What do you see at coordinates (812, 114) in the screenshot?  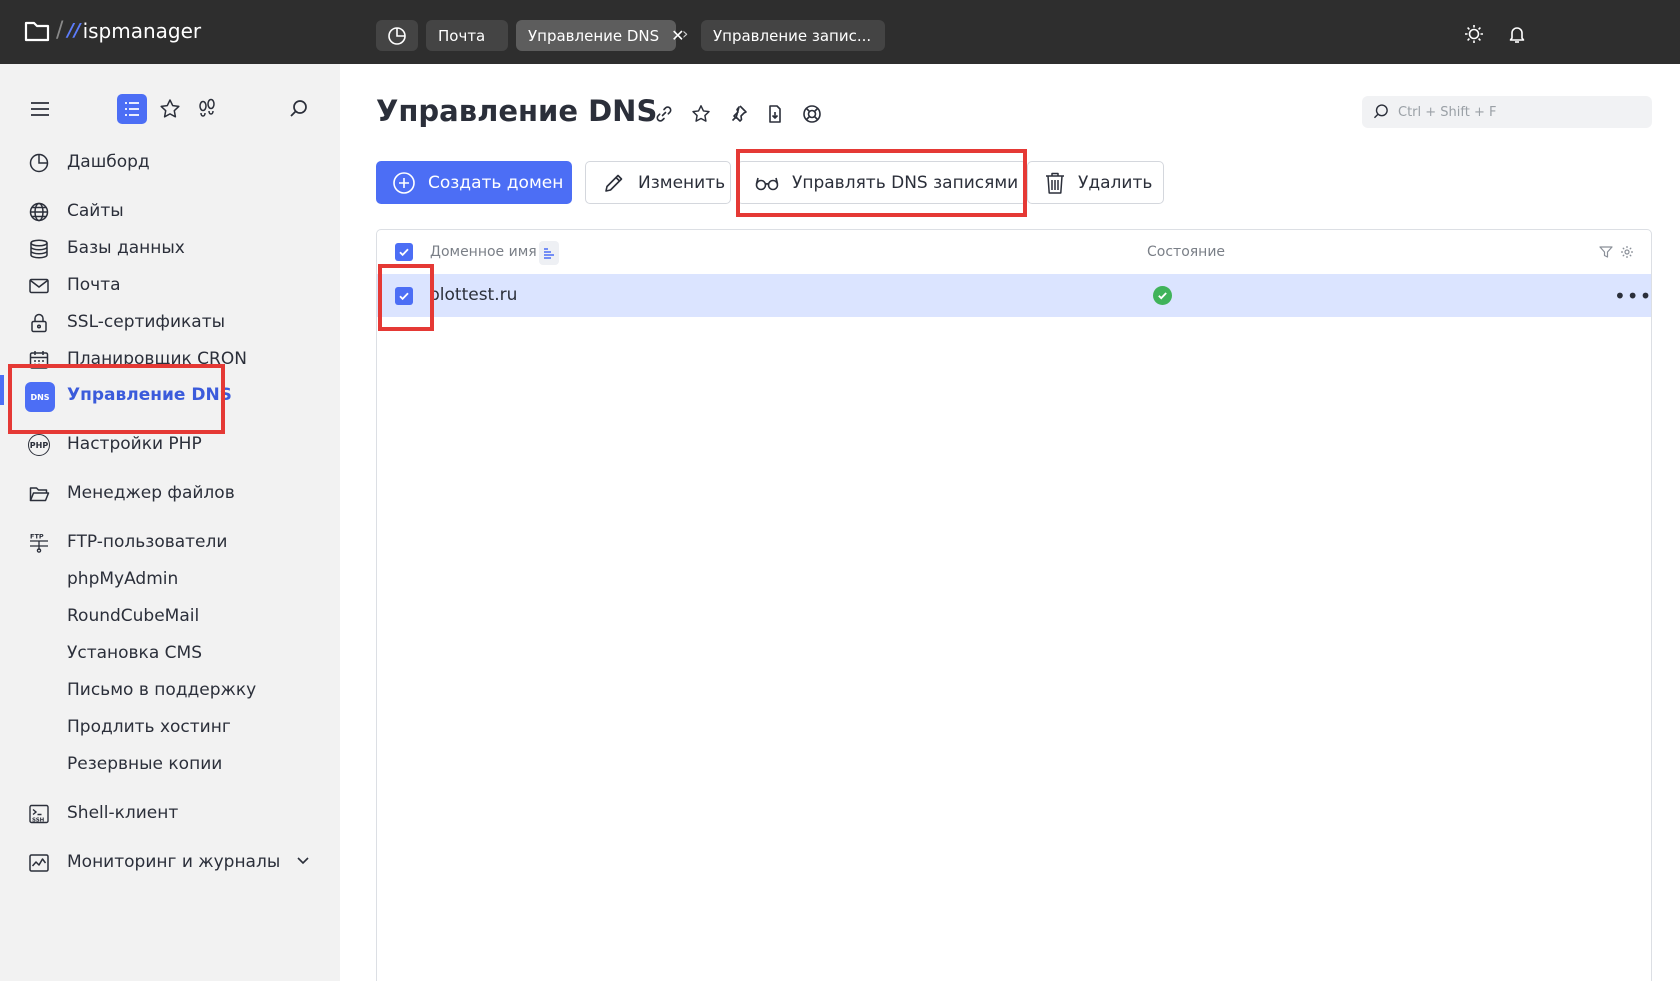 I see `help-icon` at bounding box center [812, 114].